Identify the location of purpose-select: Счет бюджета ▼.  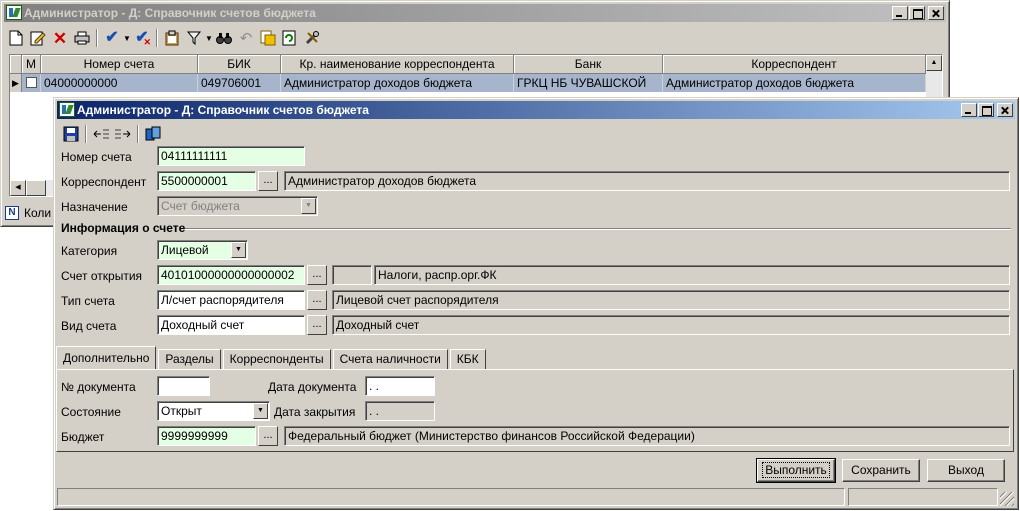
(237, 206).